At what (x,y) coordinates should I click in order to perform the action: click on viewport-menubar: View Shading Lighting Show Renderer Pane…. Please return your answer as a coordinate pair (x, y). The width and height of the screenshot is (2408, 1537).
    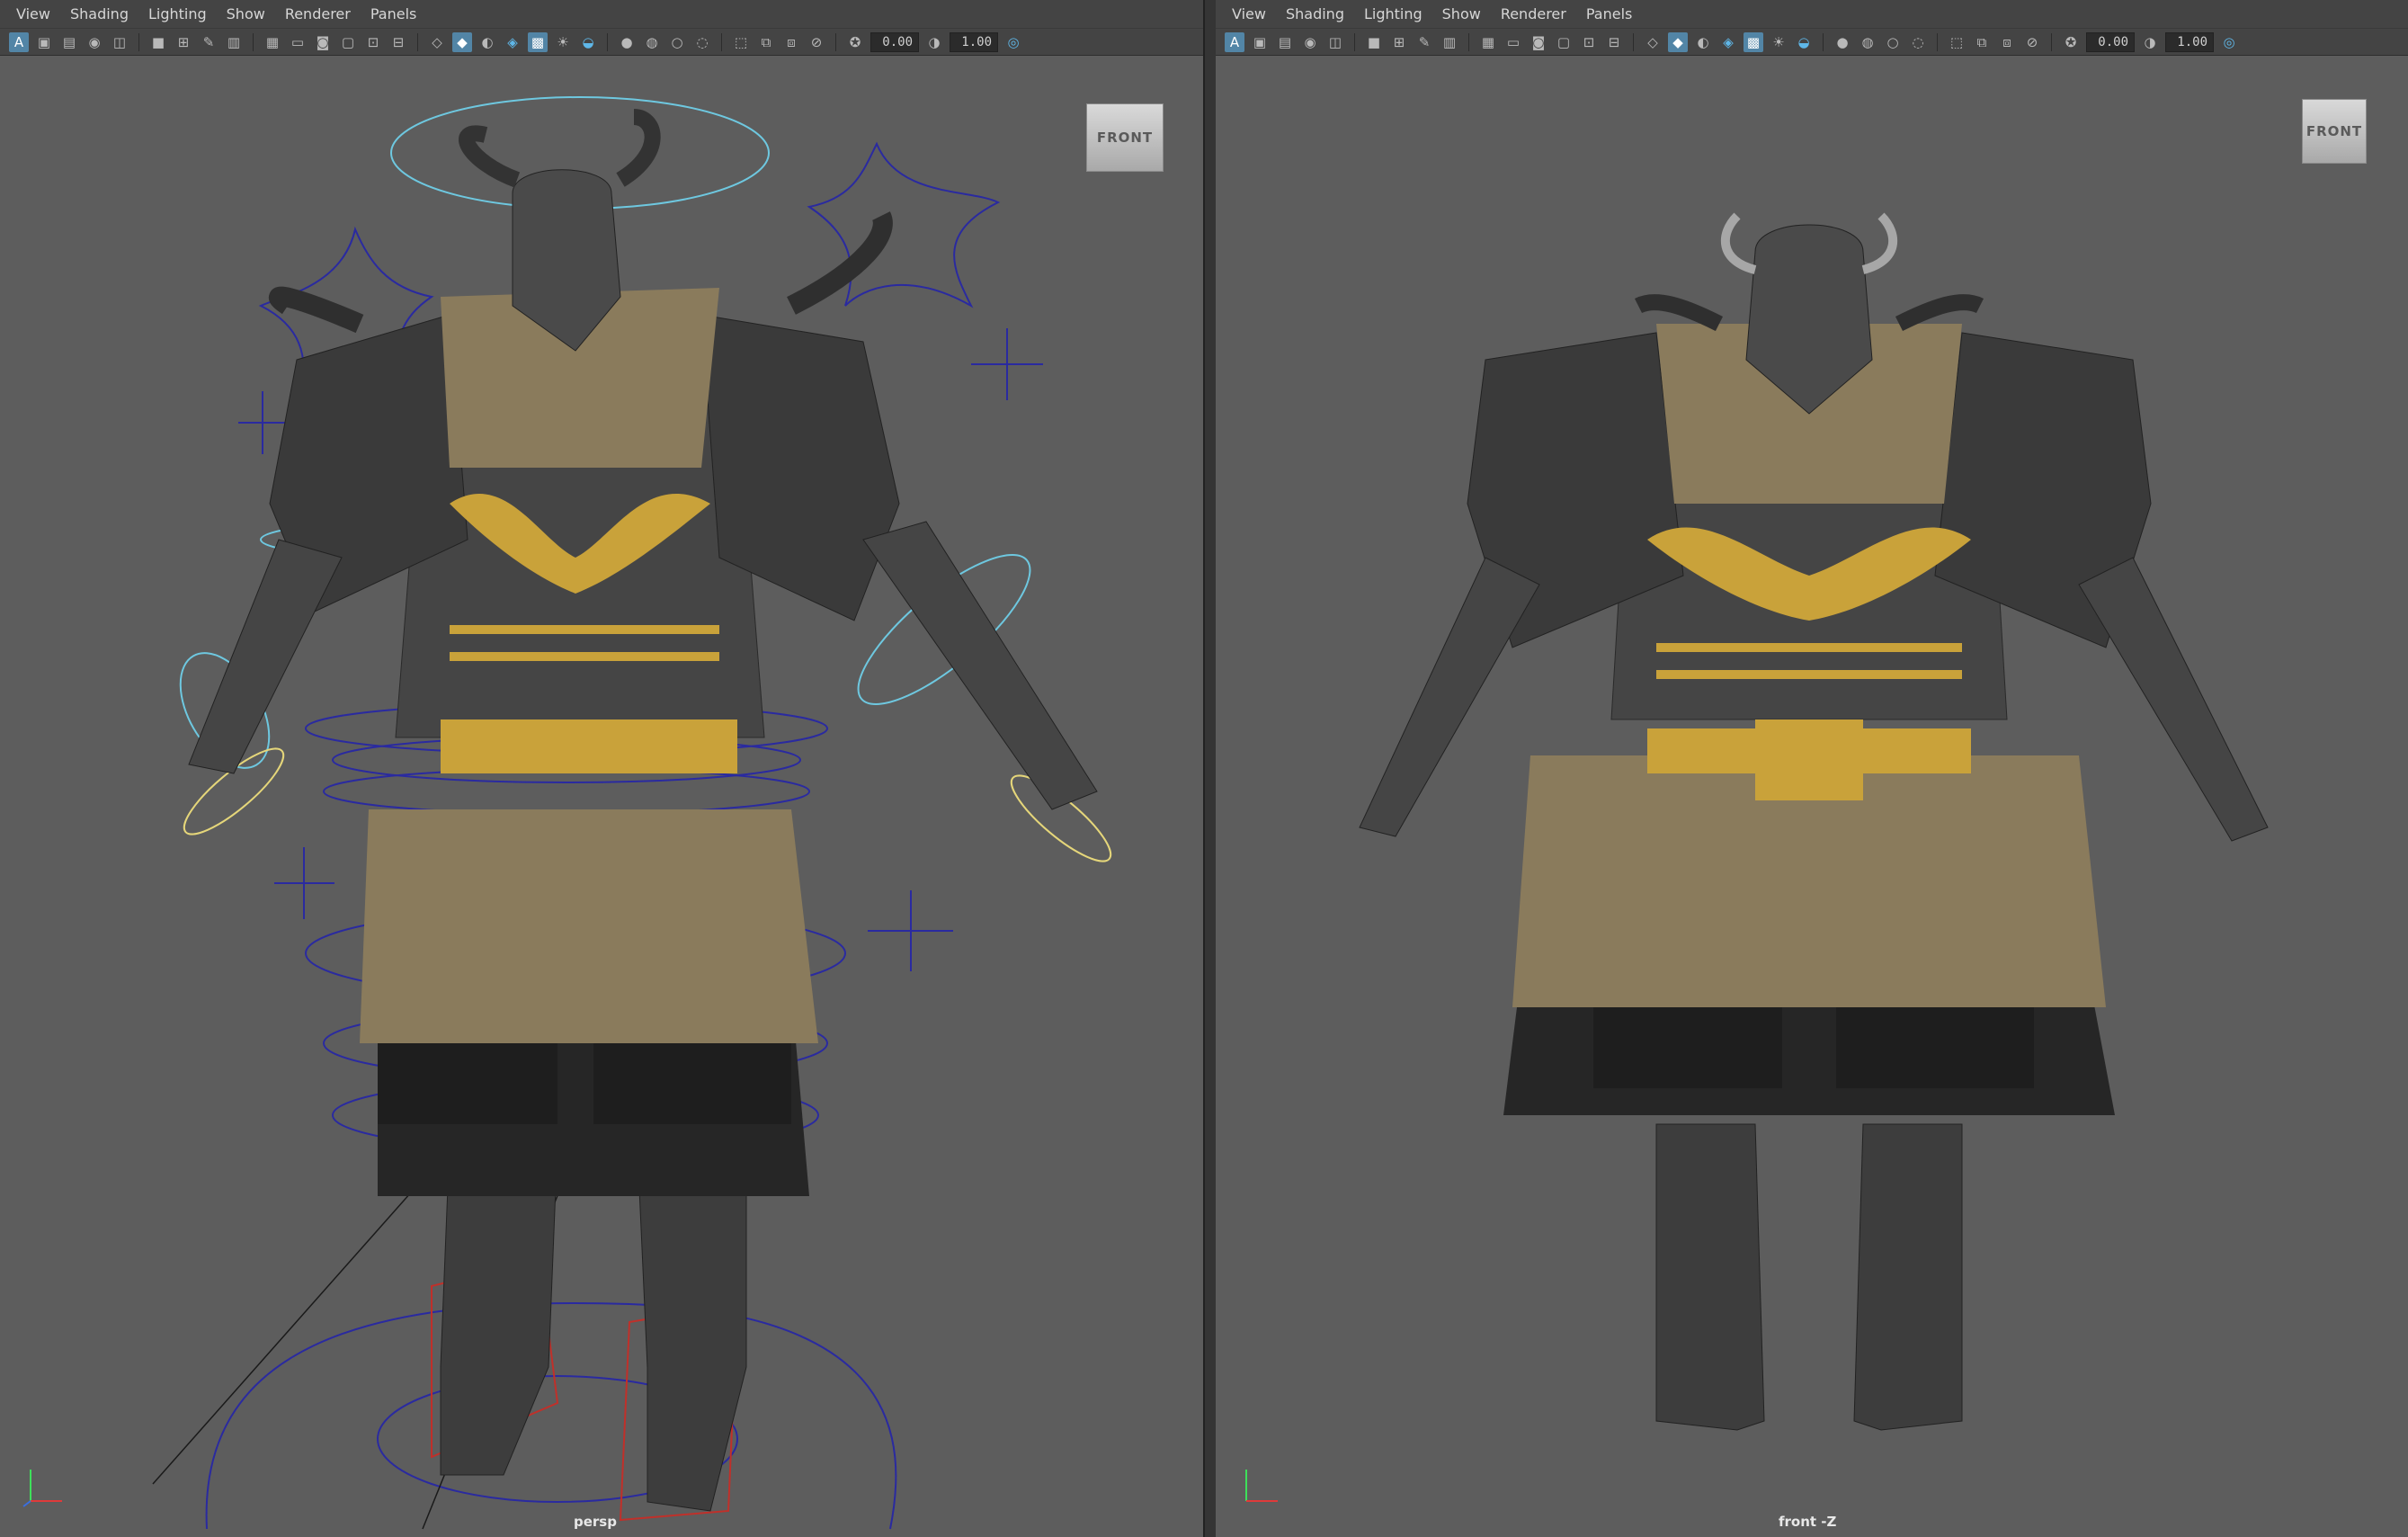
    Looking at the image, I should click on (1812, 14).